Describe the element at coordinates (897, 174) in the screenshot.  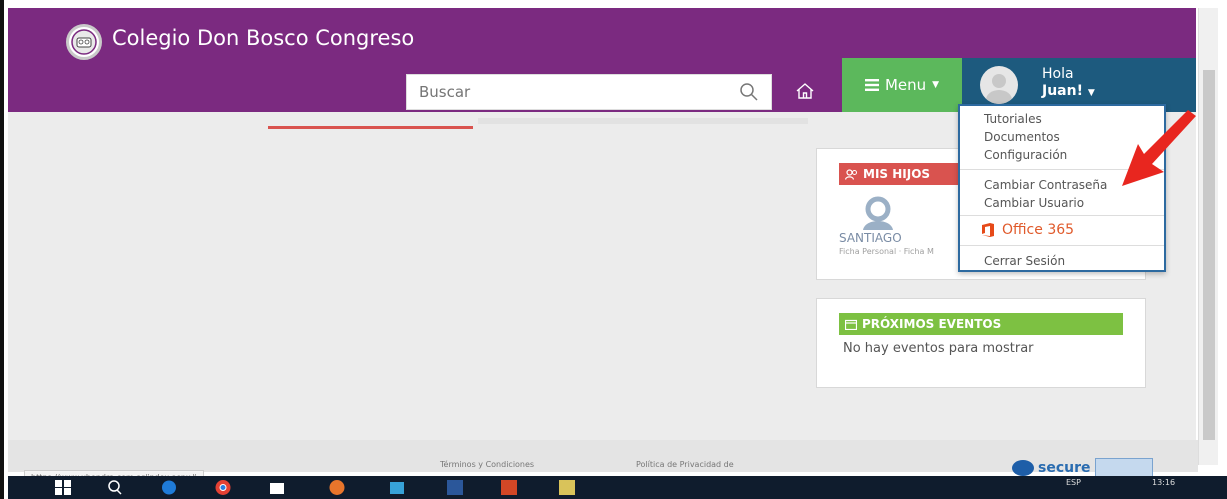
I see `mis-hijos-title: MIS HIJOS` at that location.